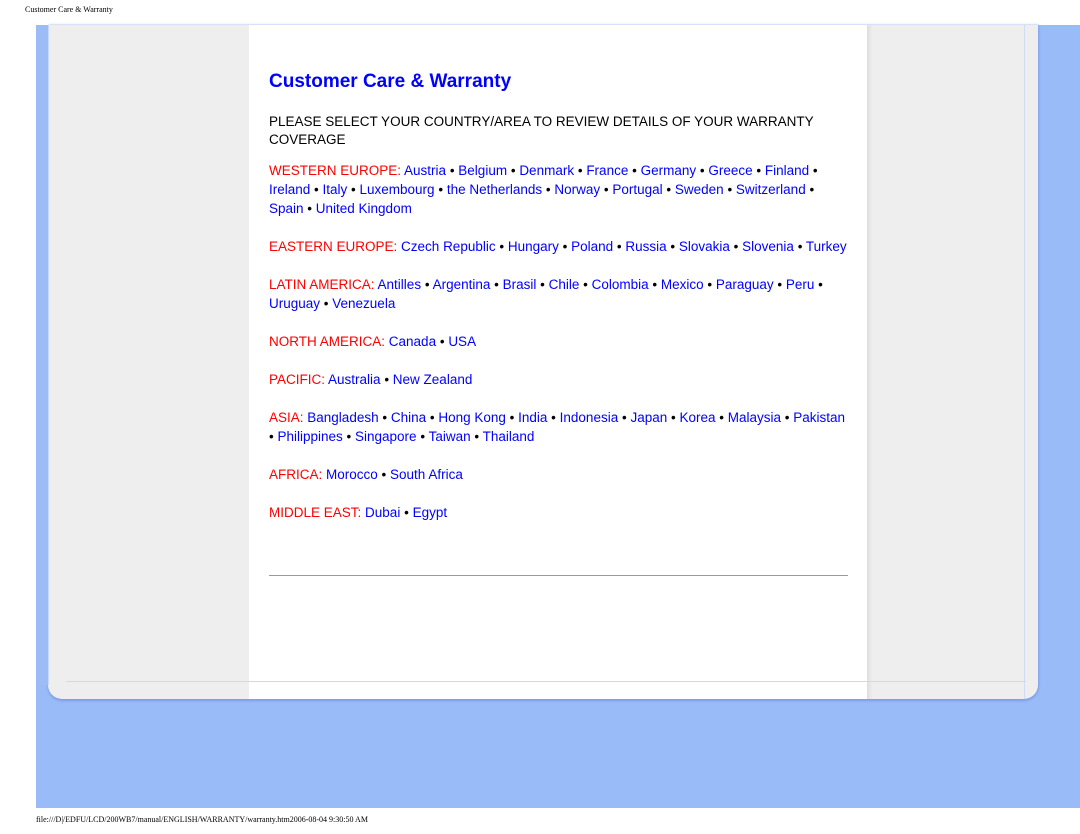  What do you see at coordinates (697, 417) in the screenshot?
I see `country-link: Korea` at bounding box center [697, 417].